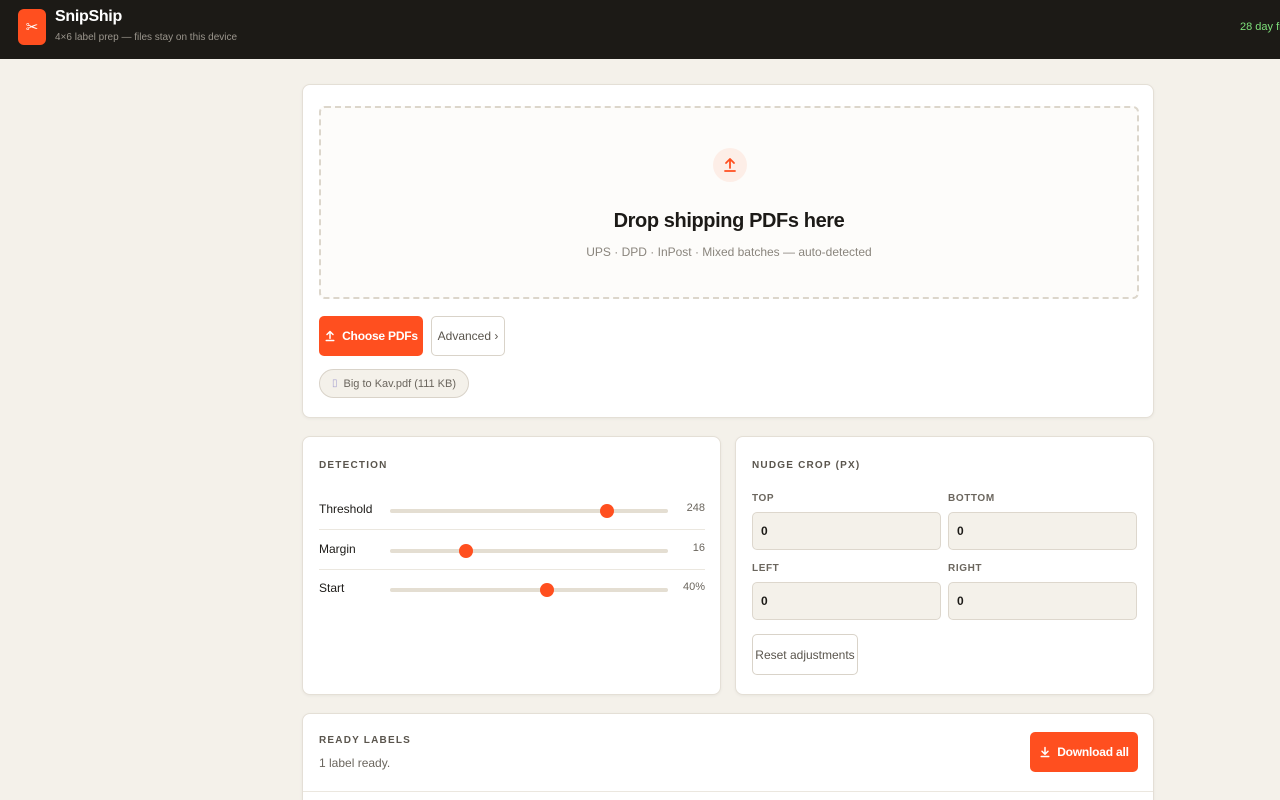 This screenshot has width=1280, height=800. I want to click on slider-start: Start 40%, so click(512, 589).